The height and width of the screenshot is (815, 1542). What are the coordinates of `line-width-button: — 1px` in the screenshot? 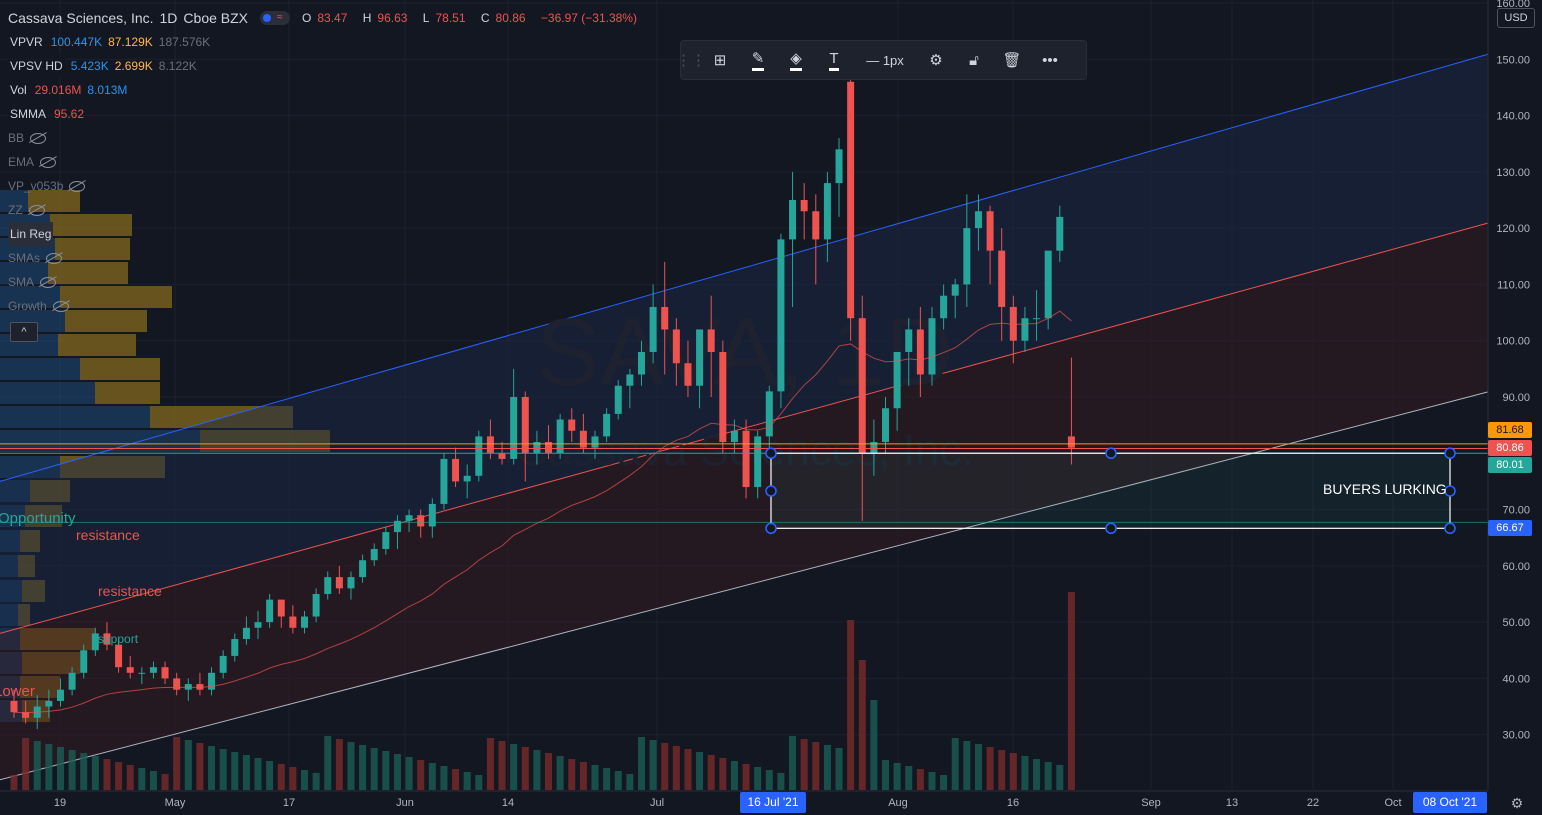 It's located at (885, 60).